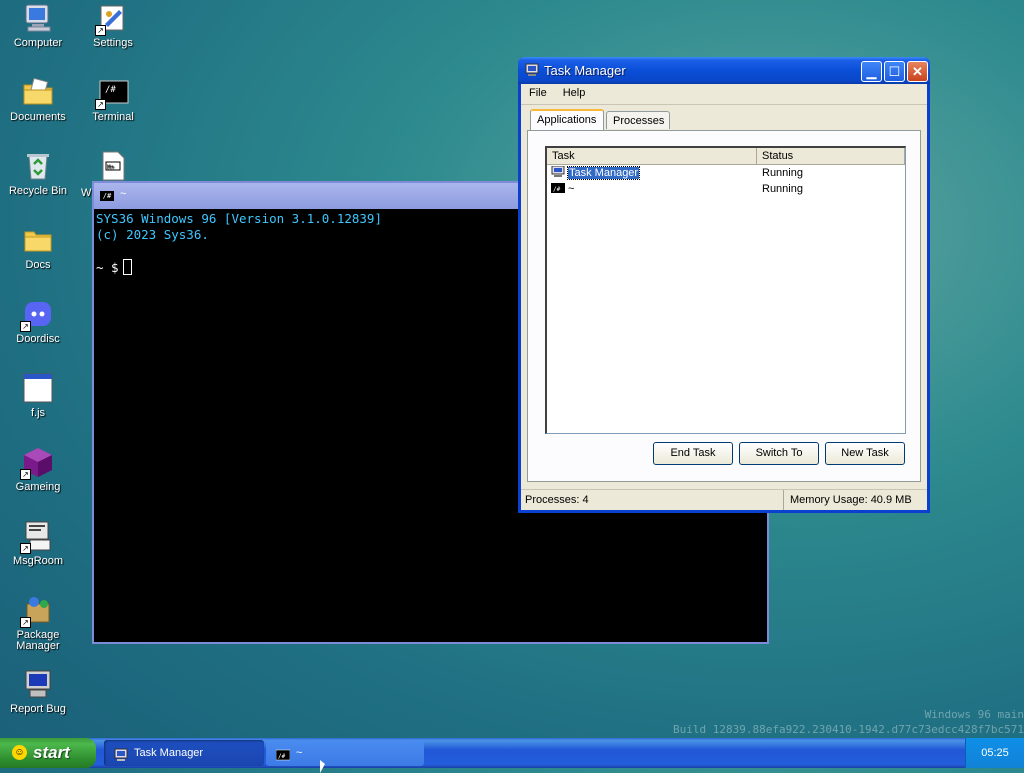  I want to click on taskbar-item-label: Task Manager, so click(169, 753).